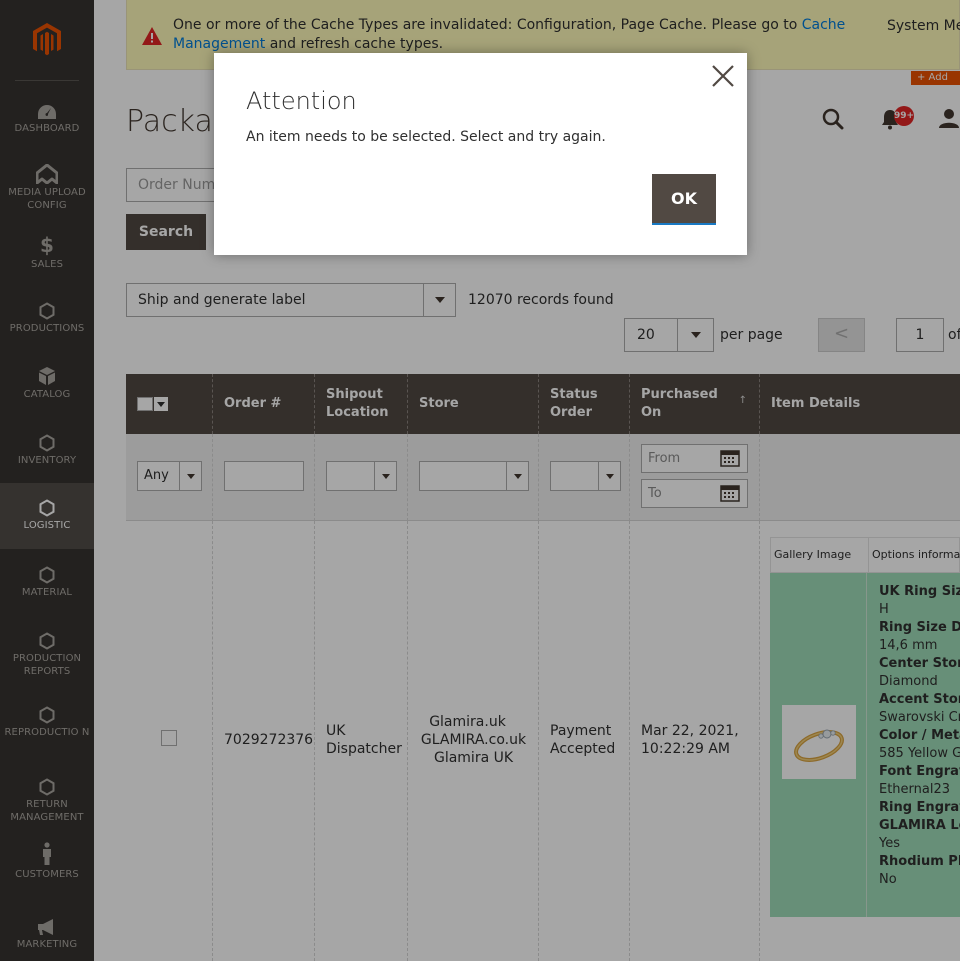  What do you see at coordinates (684, 199) in the screenshot?
I see `ok-button: OK` at bounding box center [684, 199].